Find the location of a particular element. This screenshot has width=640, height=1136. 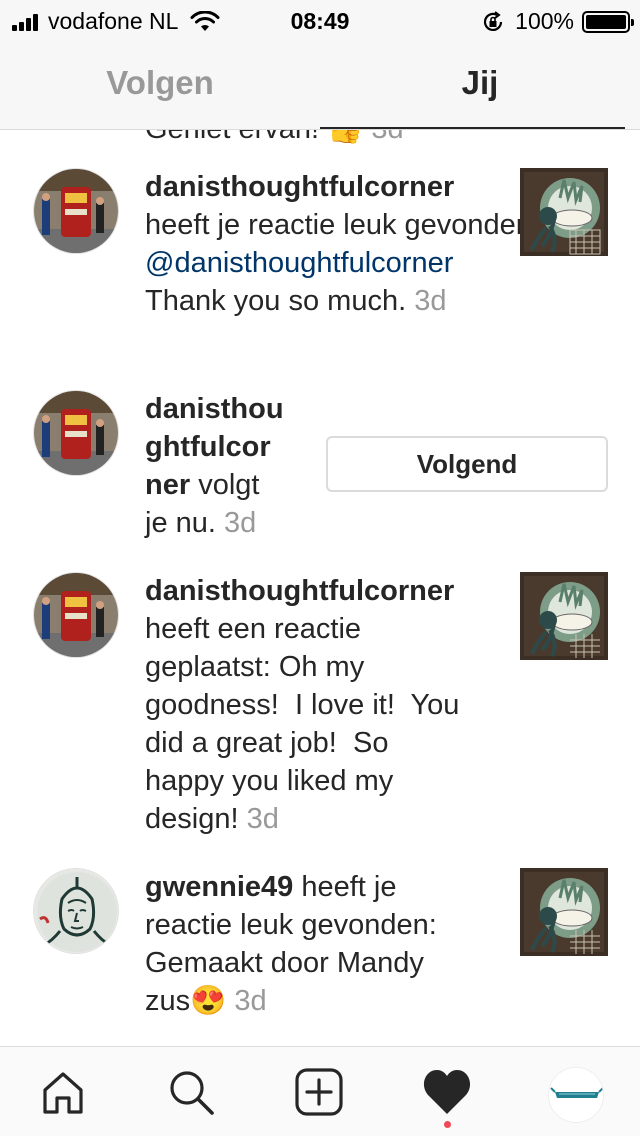

tab-following: Volgen is located at coordinates (160, 83).